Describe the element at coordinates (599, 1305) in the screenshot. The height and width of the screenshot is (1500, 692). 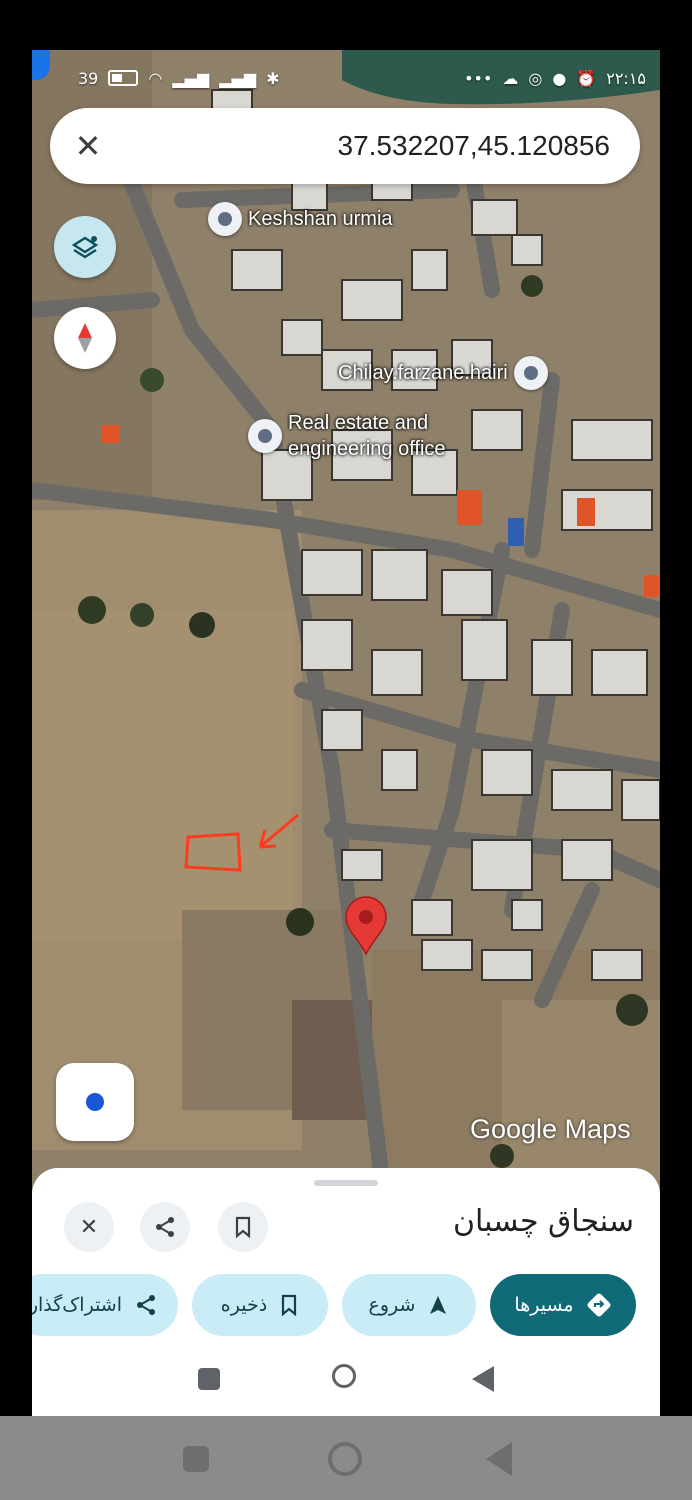
I see `directions-icon` at that location.